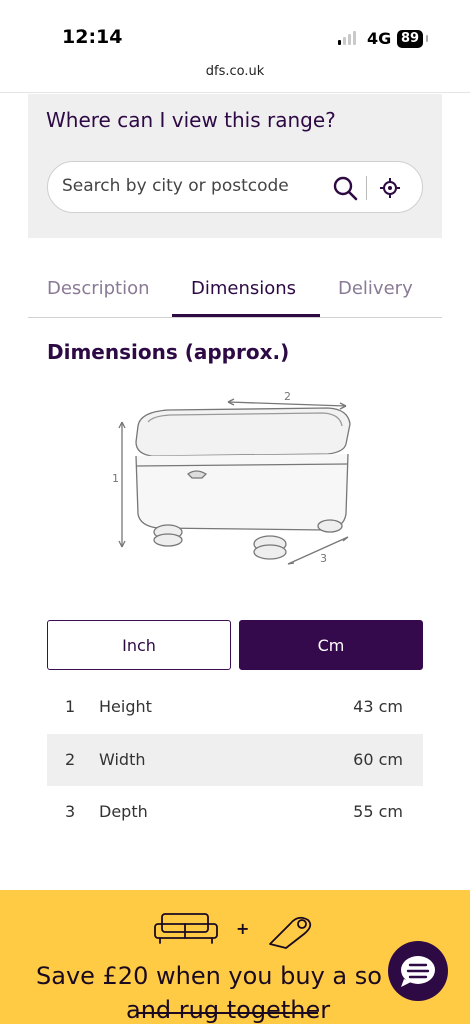 Image resolution: width=470 pixels, height=1024 pixels. Describe the element at coordinates (92, 37) in the screenshot. I see `status-time: 12:14` at that location.